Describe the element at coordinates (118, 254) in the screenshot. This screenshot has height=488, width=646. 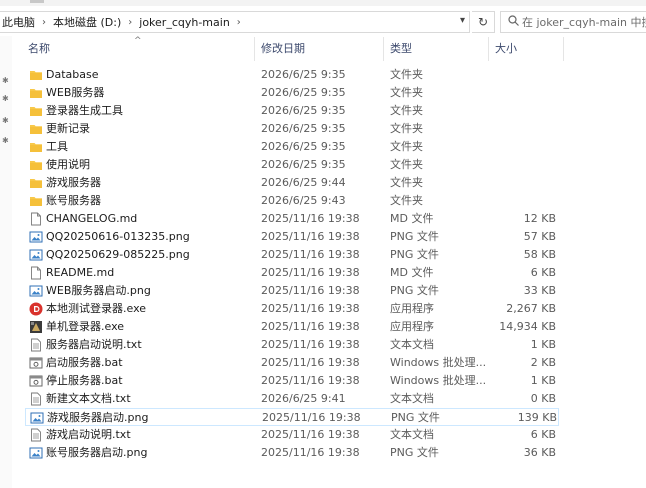
I see `file-name: QQ20250629-085225.png` at that location.